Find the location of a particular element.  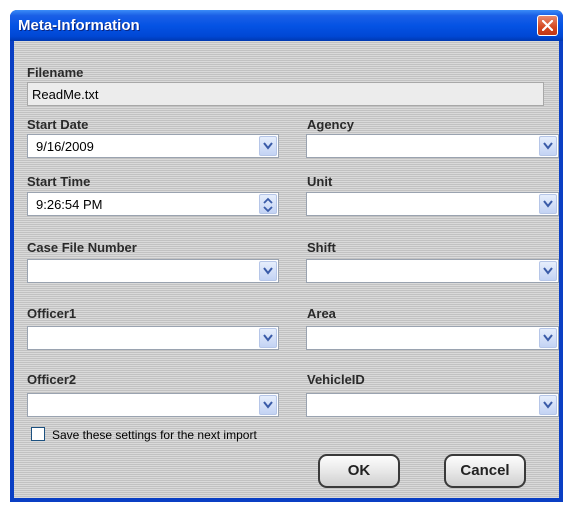

start-time-value: 9:26:54 PM is located at coordinates (69, 204).